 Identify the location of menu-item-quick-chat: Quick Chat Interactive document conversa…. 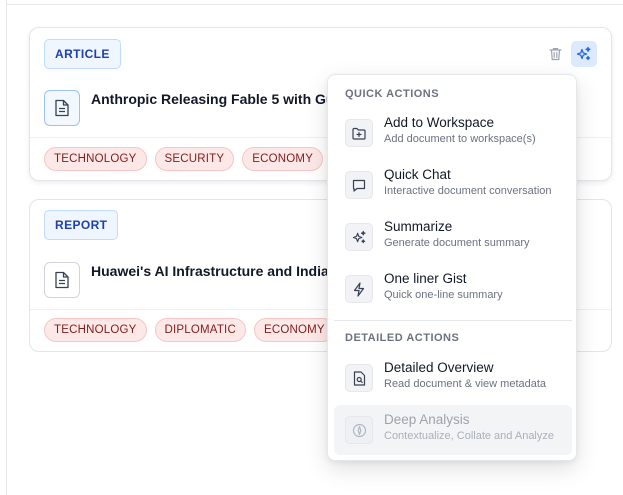
(453, 185).